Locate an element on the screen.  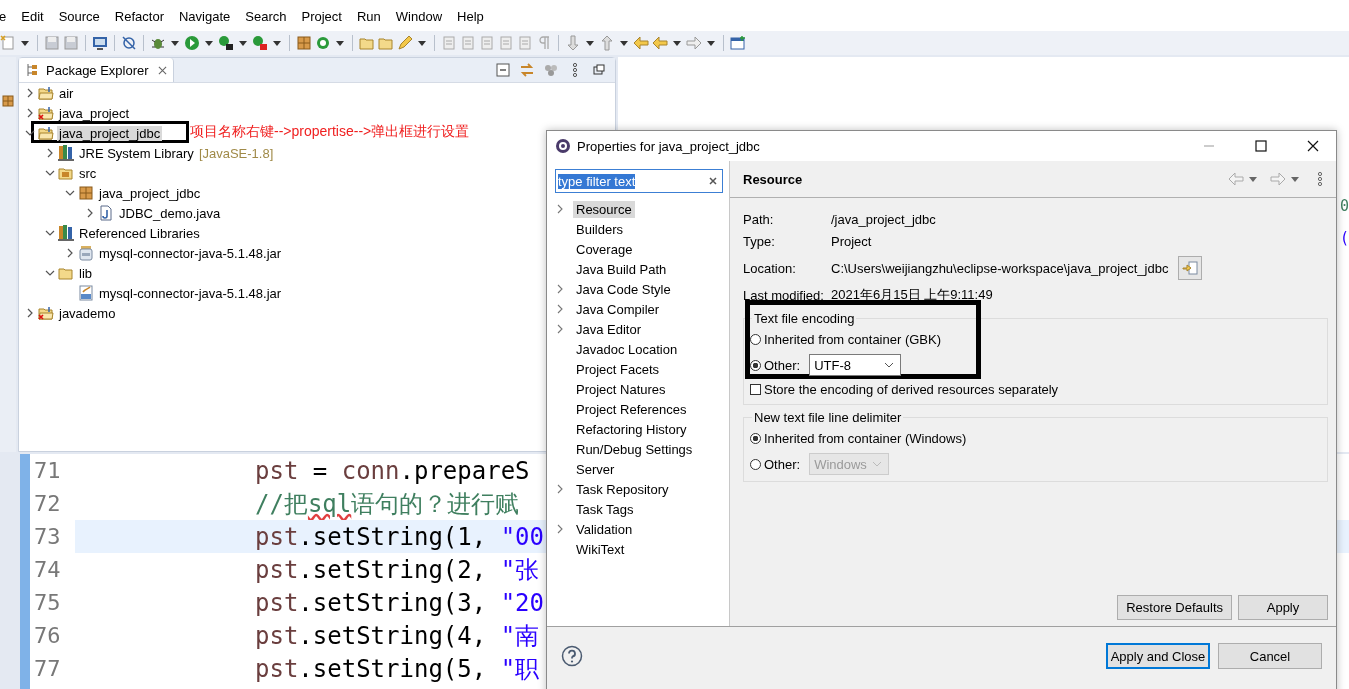
nav-item: Java Build Path is located at coordinates (621, 269).